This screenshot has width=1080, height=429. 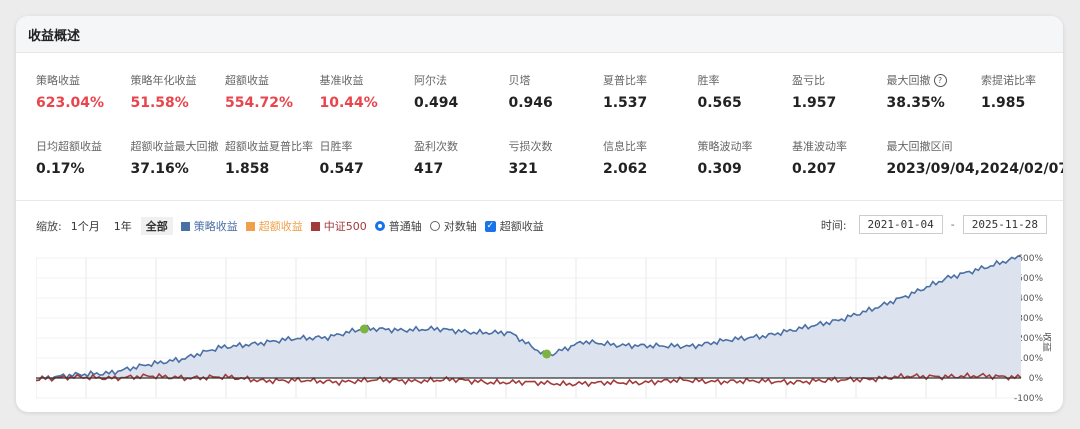 What do you see at coordinates (1008, 80) in the screenshot?
I see `metric-label-text: 索提诺比率` at bounding box center [1008, 80].